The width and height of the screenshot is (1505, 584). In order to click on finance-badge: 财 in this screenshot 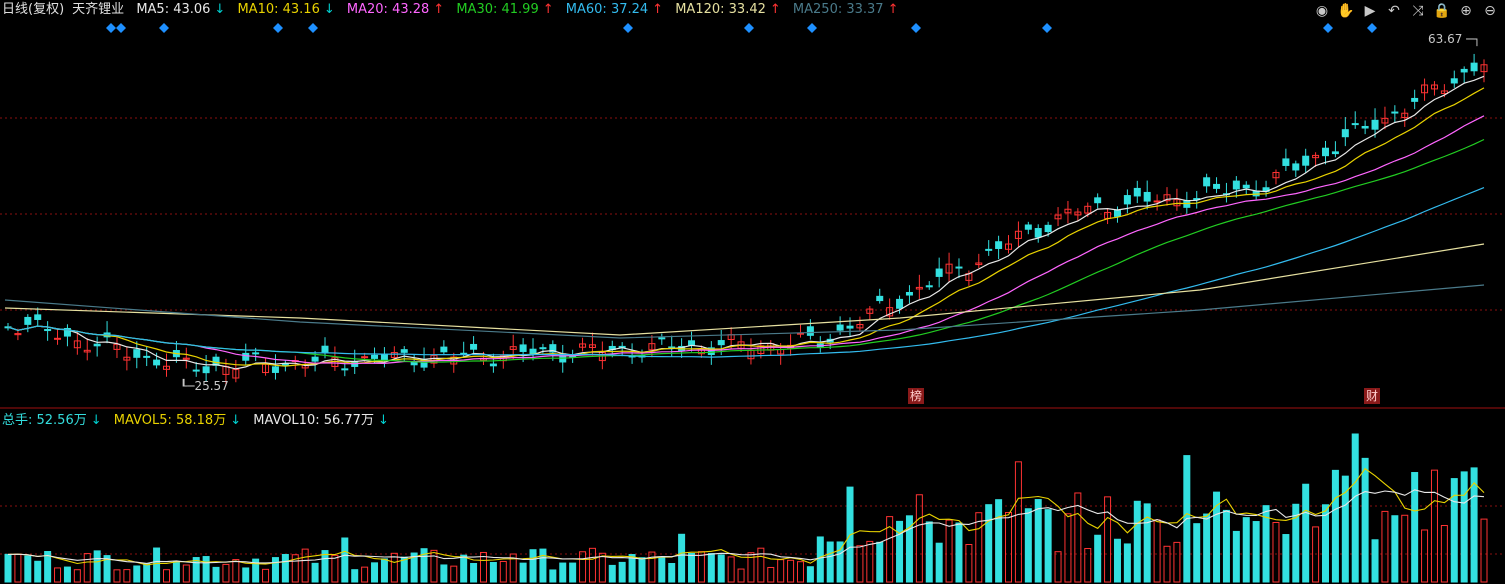, I will do `click(1372, 396)`.